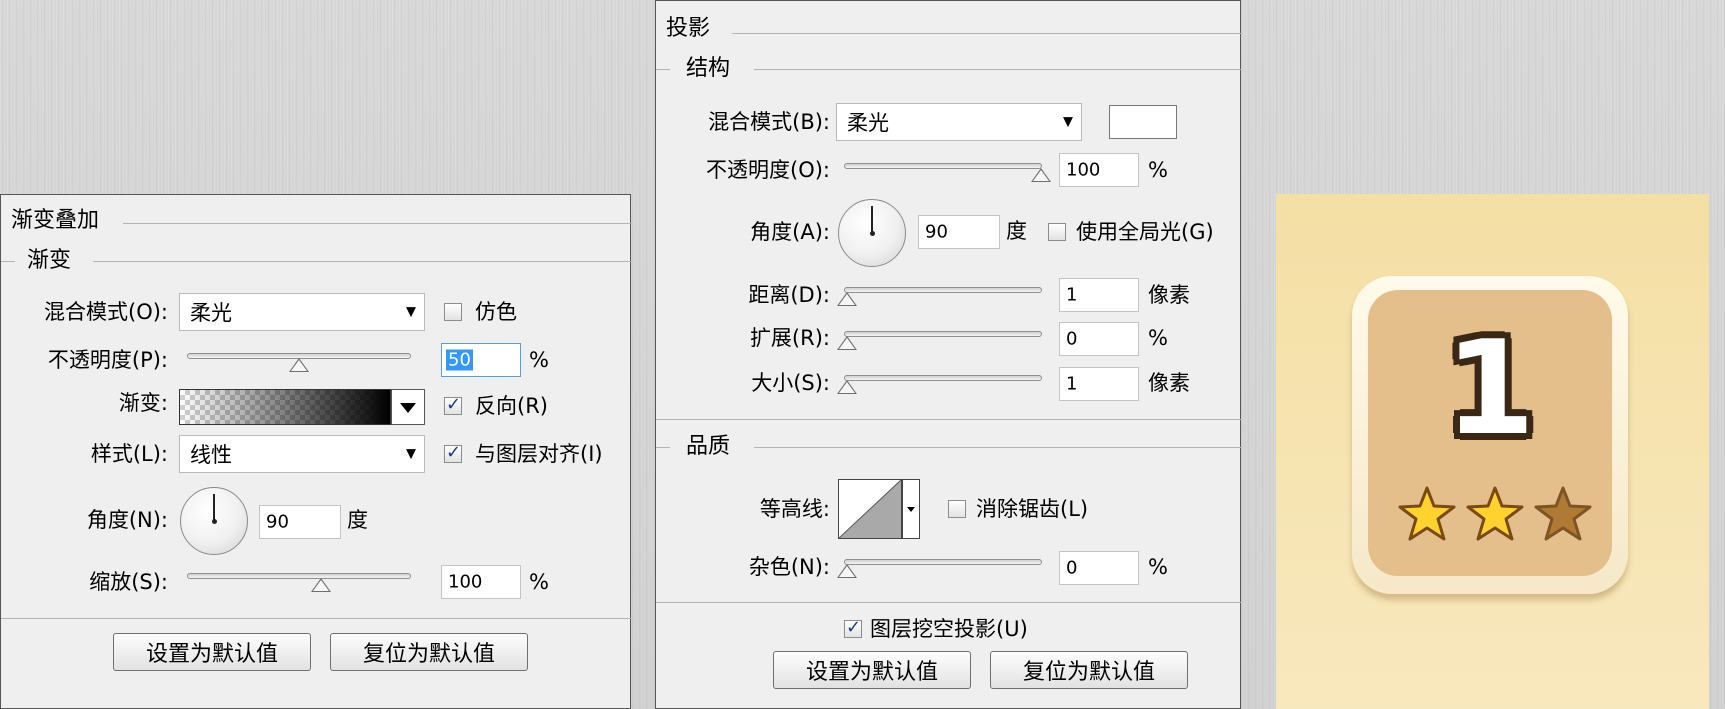 Image resolution: width=1725 pixels, height=709 pixels. I want to click on scale-slider-thumb, so click(321, 585).